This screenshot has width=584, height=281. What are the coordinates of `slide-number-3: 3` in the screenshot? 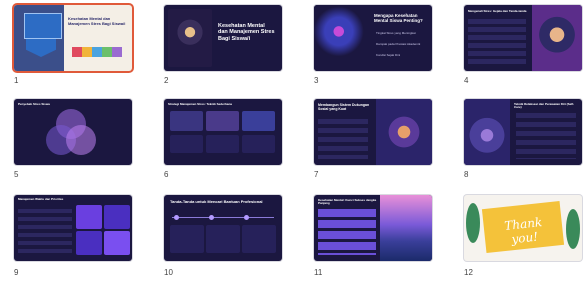 It's located at (316, 80).